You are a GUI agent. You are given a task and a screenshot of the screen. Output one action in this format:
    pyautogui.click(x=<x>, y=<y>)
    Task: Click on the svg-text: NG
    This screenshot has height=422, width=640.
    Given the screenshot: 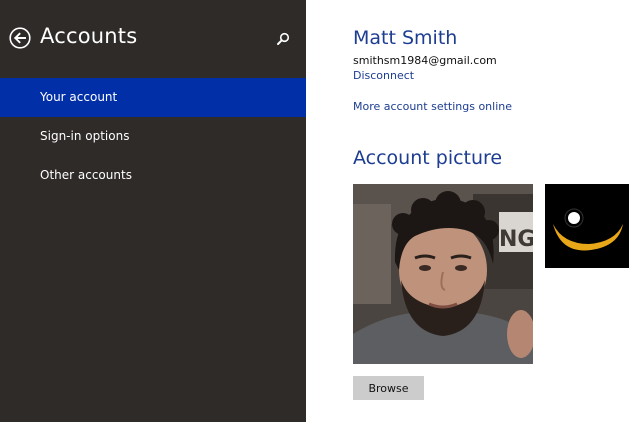 What is the action you would take?
    pyautogui.click(x=516, y=239)
    